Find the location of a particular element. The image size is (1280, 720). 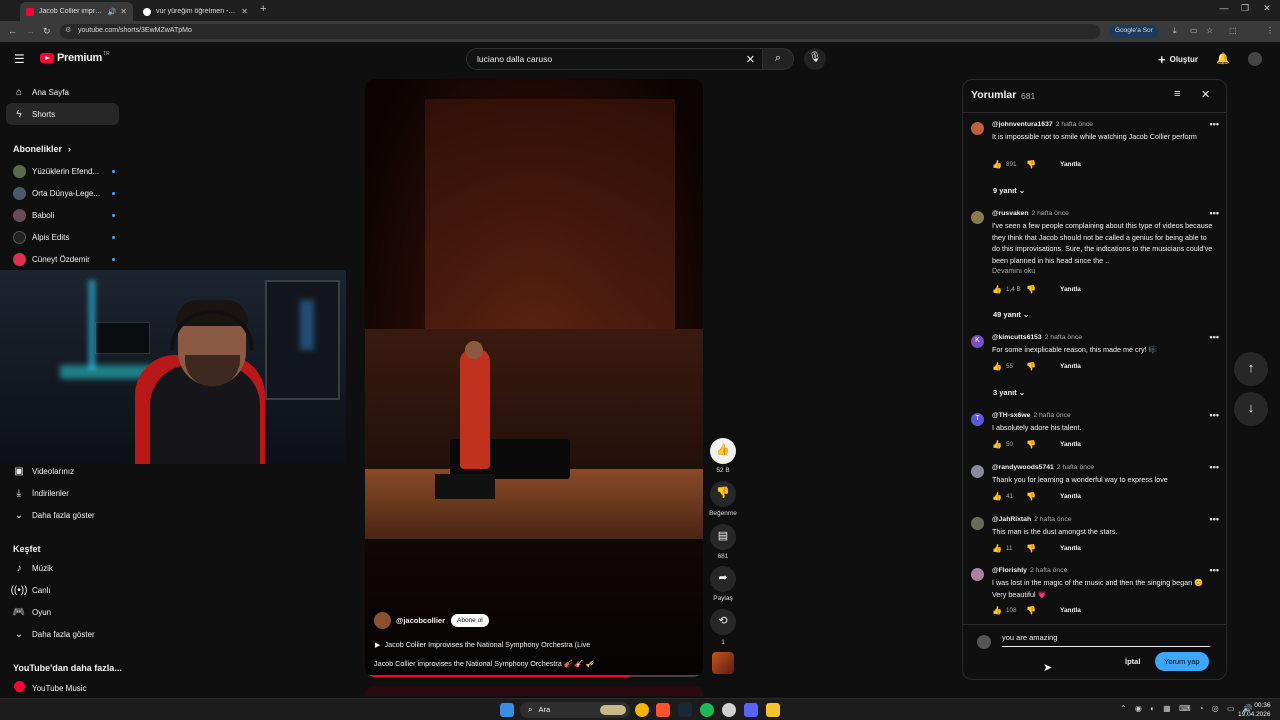

windows-start-icon is located at coordinates (507, 710).